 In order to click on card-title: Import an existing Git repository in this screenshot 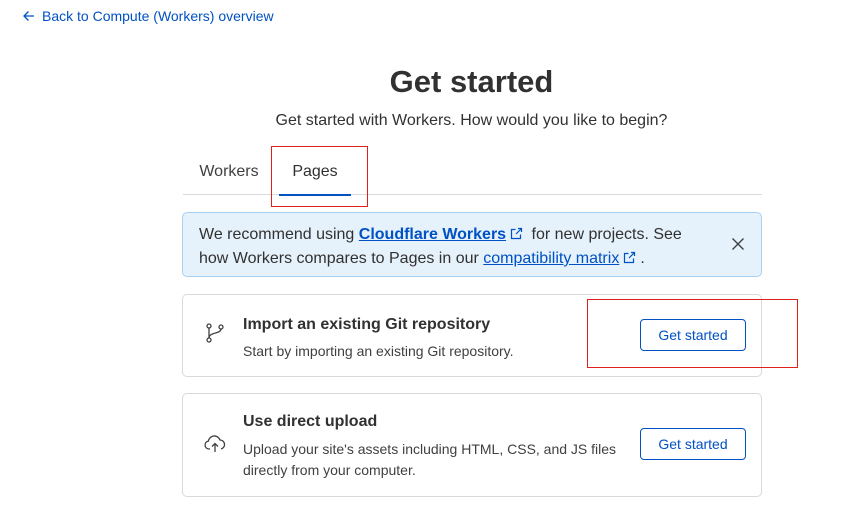, I will do `click(367, 324)`.